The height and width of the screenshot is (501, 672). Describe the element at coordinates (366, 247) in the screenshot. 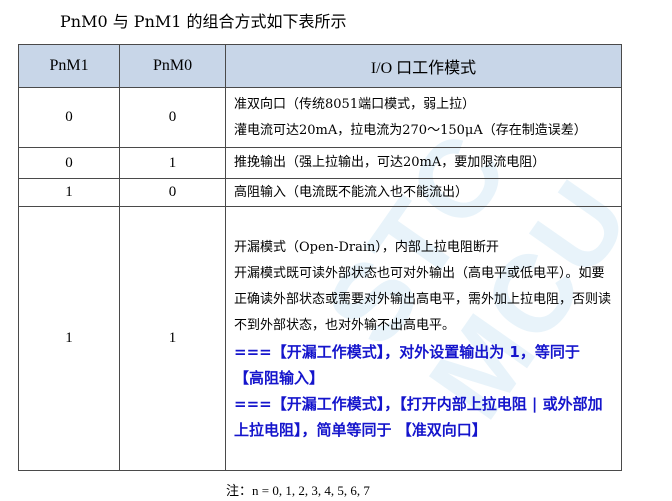

I see `mode-line: 开漏模式（Open-Drain），内部上拉电阻断开` at that location.